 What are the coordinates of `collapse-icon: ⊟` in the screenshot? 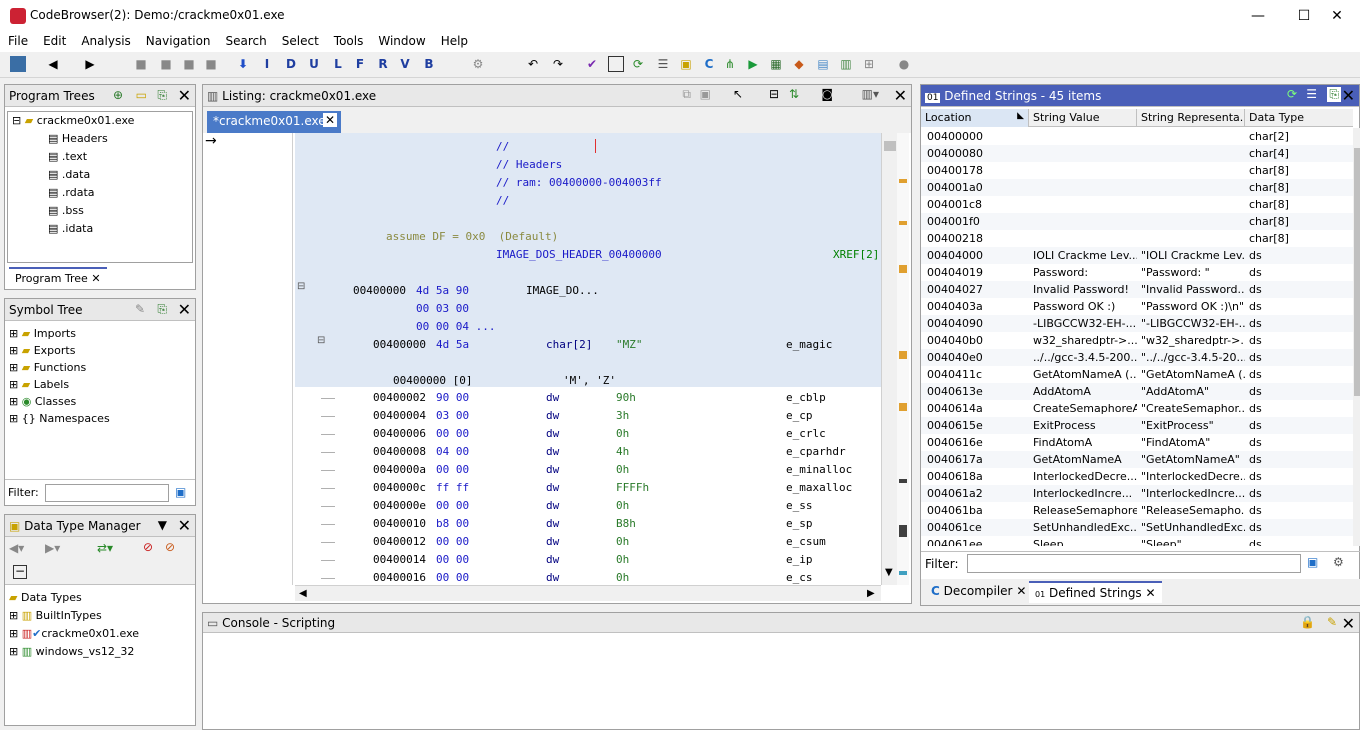 It's located at (321, 340).